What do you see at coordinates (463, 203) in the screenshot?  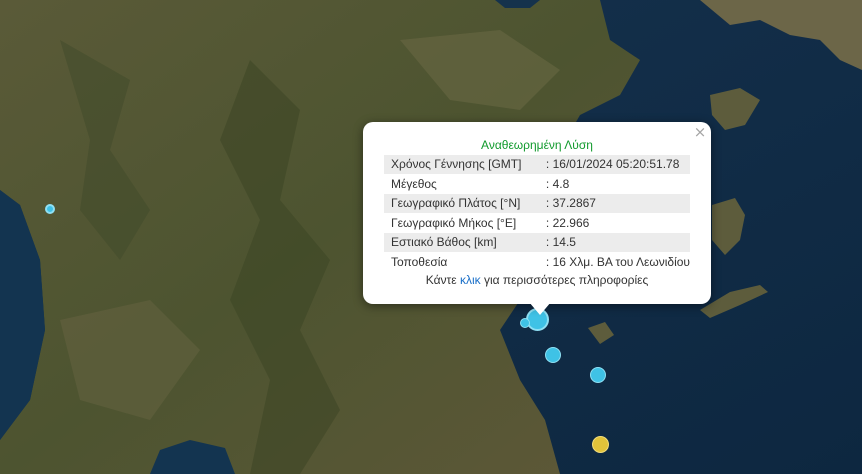 I see `row-label-latitude: Γεωγραφικό Πλάτος [°N]` at bounding box center [463, 203].